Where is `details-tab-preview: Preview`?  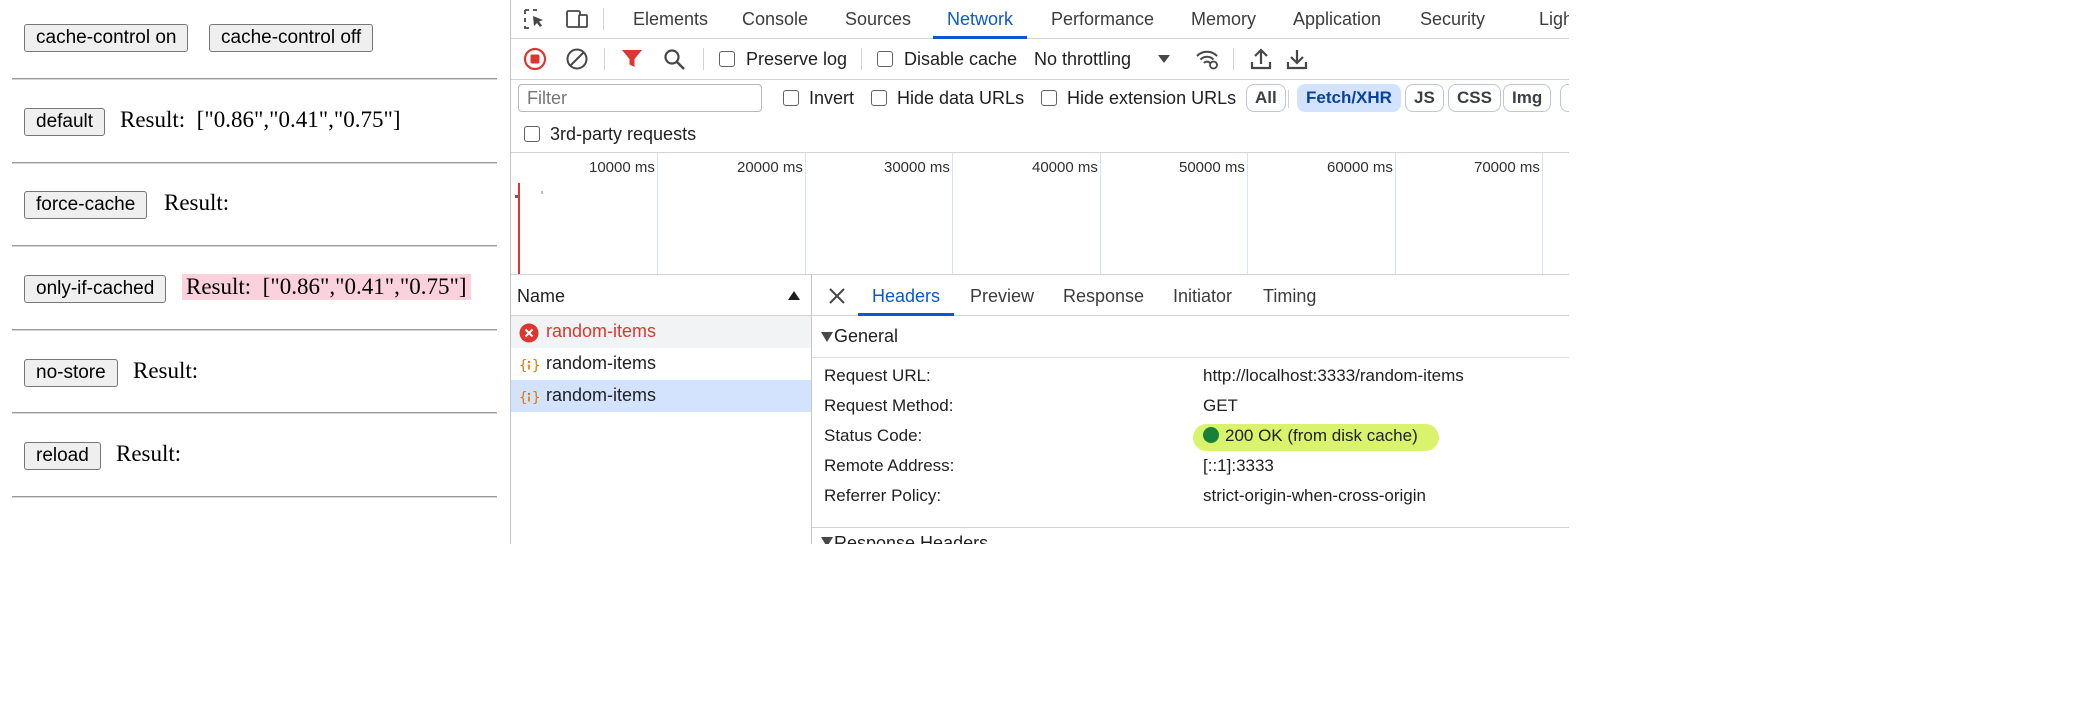
details-tab-preview: Preview is located at coordinates (1002, 295).